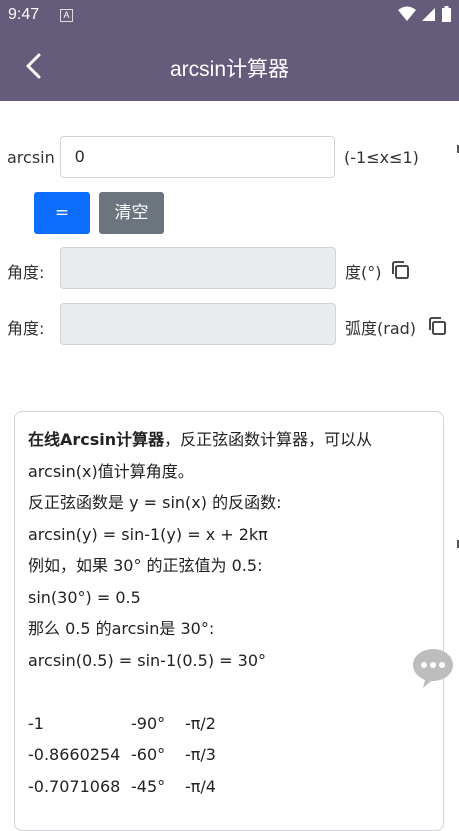 This screenshot has height=831, width=459. I want to click on table-cell: -π/2, so click(200, 723).